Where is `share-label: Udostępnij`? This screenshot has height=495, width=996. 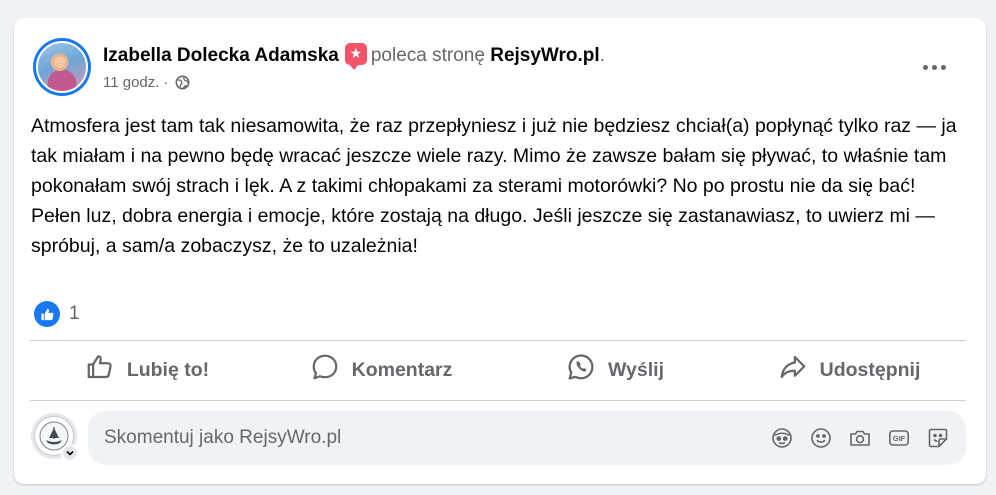 share-label: Udostępnij is located at coordinates (870, 369).